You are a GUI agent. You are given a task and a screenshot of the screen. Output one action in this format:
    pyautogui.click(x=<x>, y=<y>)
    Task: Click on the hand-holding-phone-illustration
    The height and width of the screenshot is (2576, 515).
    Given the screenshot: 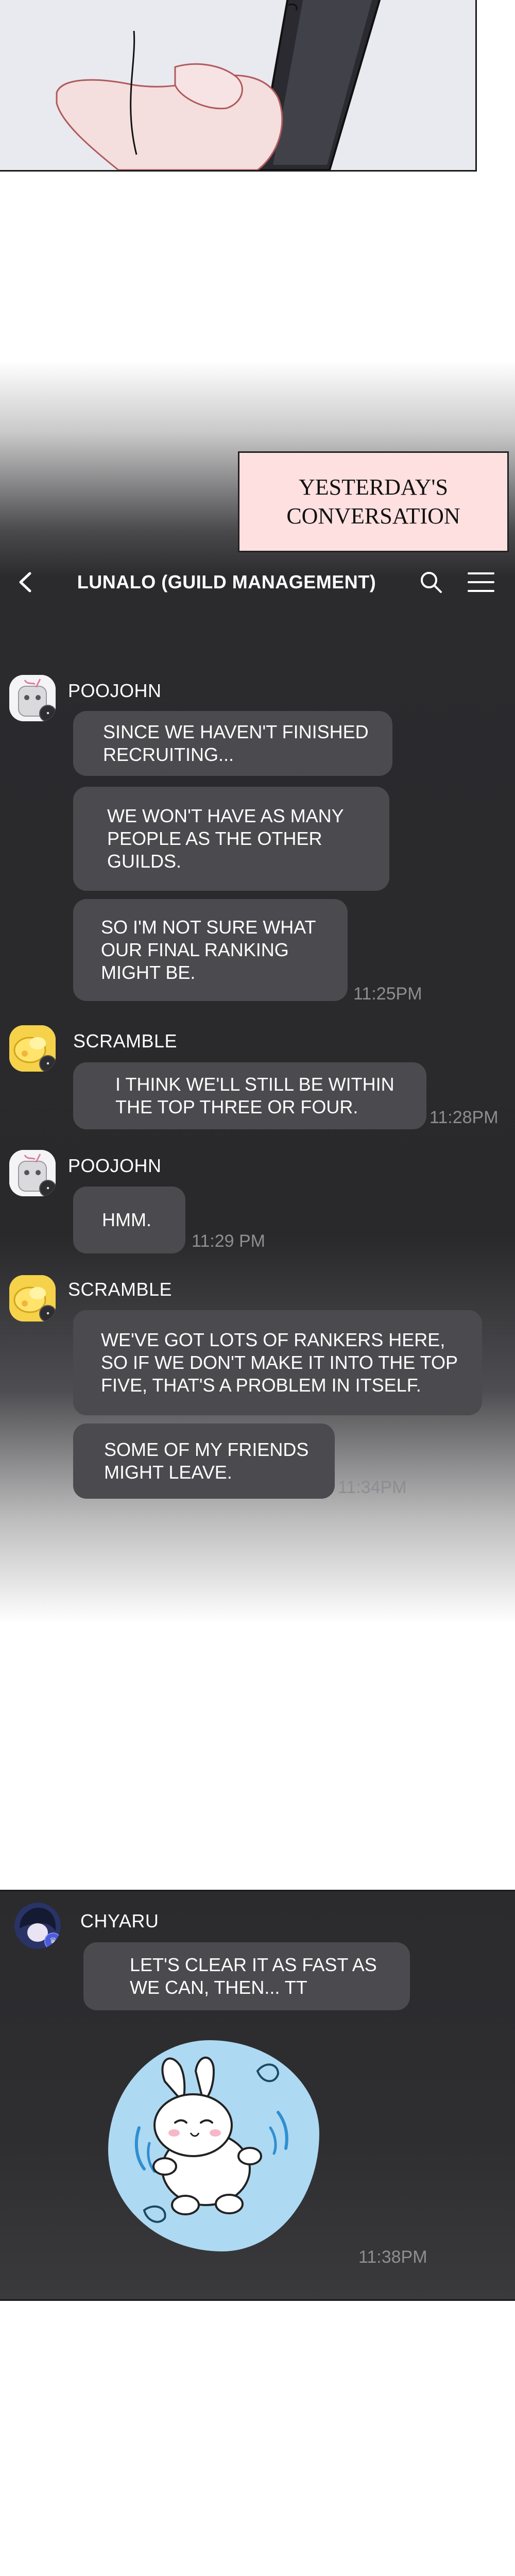 What is the action you would take?
    pyautogui.click(x=238, y=85)
    